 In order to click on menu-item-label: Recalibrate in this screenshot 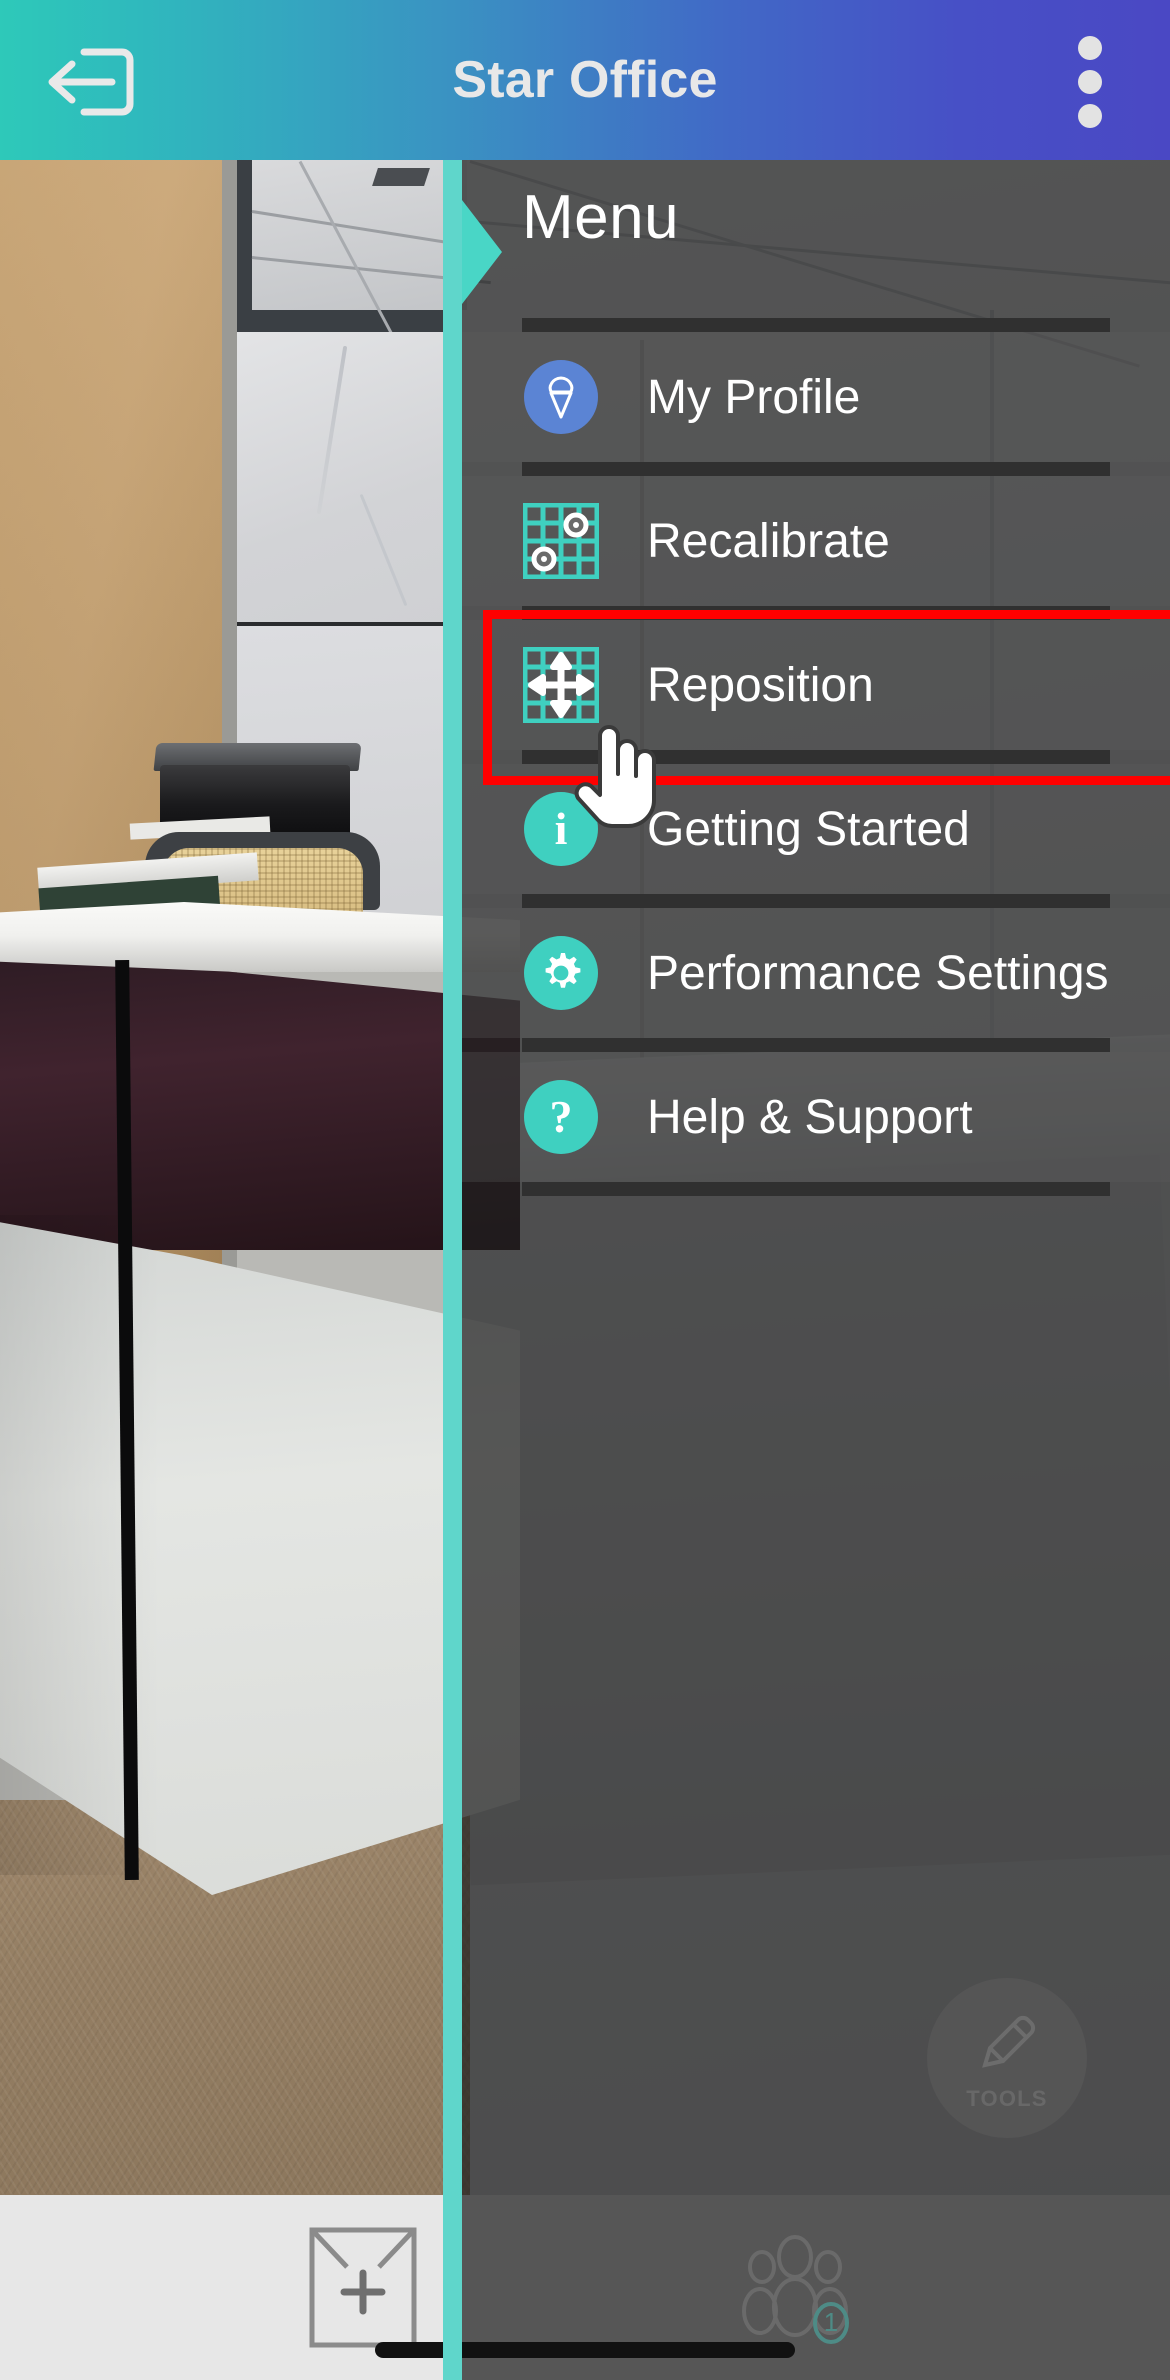, I will do `click(768, 541)`.